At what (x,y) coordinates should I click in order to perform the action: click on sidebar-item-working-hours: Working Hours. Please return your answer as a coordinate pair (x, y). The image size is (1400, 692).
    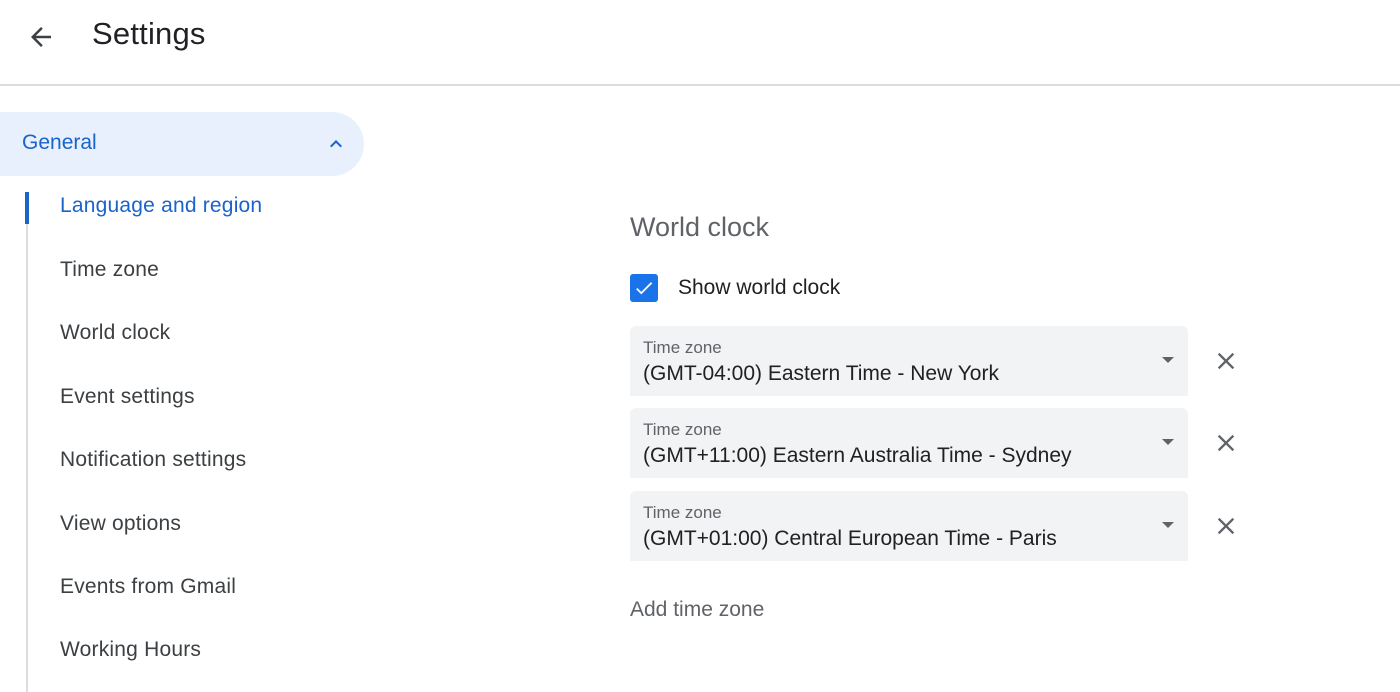
    Looking at the image, I should click on (130, 650).